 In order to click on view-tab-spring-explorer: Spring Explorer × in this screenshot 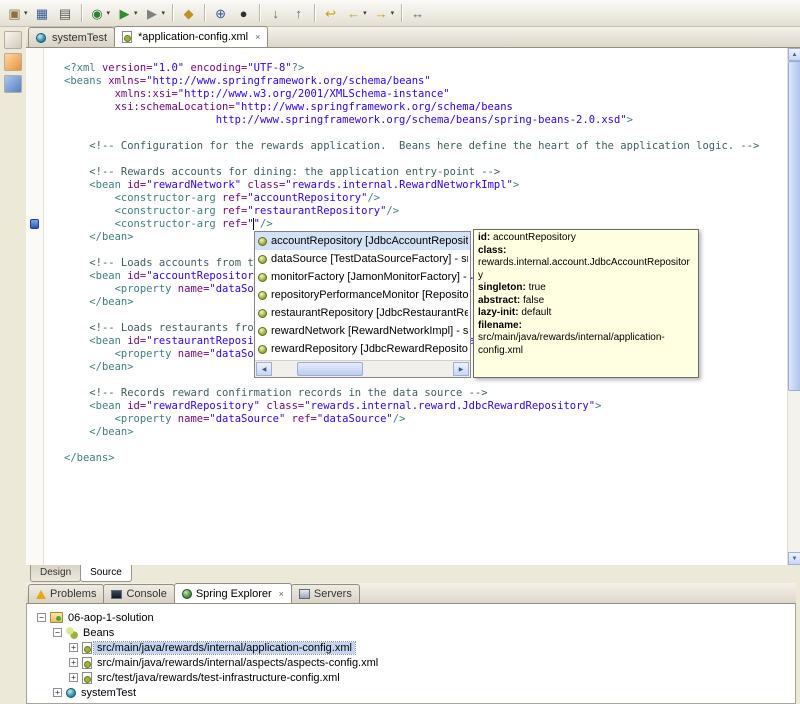, I will do `click(232, 593)`.